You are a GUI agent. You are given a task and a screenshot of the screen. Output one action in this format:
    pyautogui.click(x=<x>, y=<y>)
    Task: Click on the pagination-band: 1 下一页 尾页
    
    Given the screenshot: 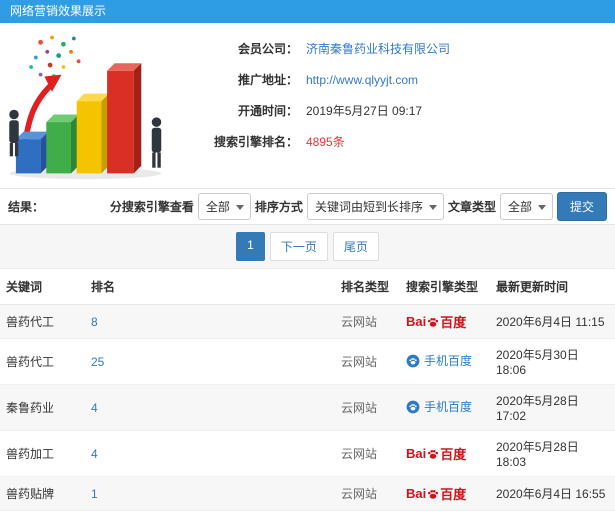 What is the action you would take?
    pyautogui.click(x=307, y=247)
    